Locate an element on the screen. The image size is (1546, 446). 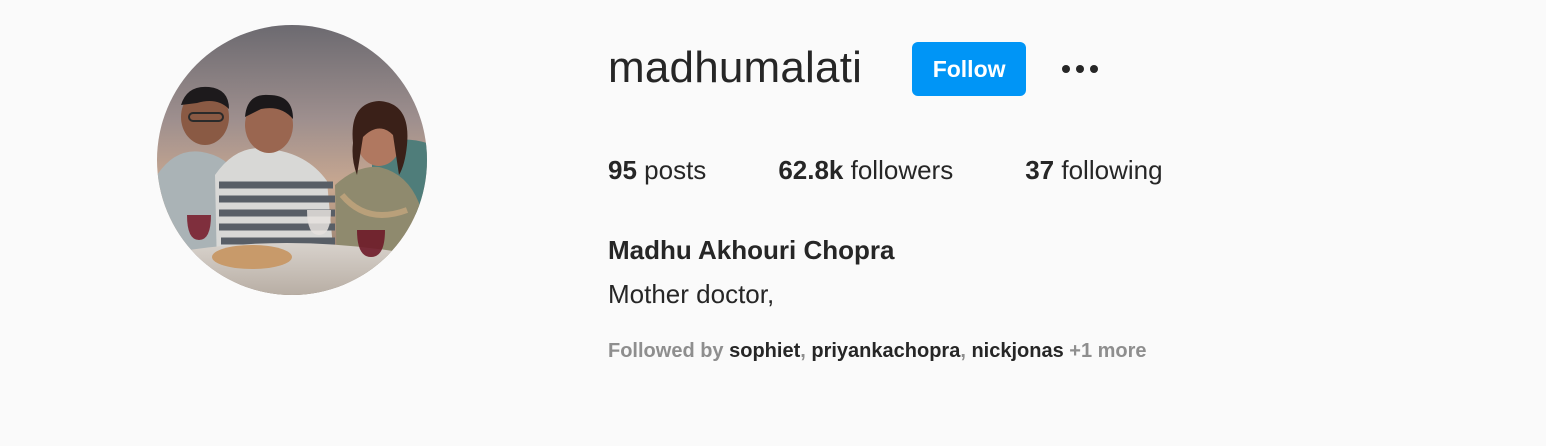
followers-link: 62.8k followers is located at coordinates (865, 170).